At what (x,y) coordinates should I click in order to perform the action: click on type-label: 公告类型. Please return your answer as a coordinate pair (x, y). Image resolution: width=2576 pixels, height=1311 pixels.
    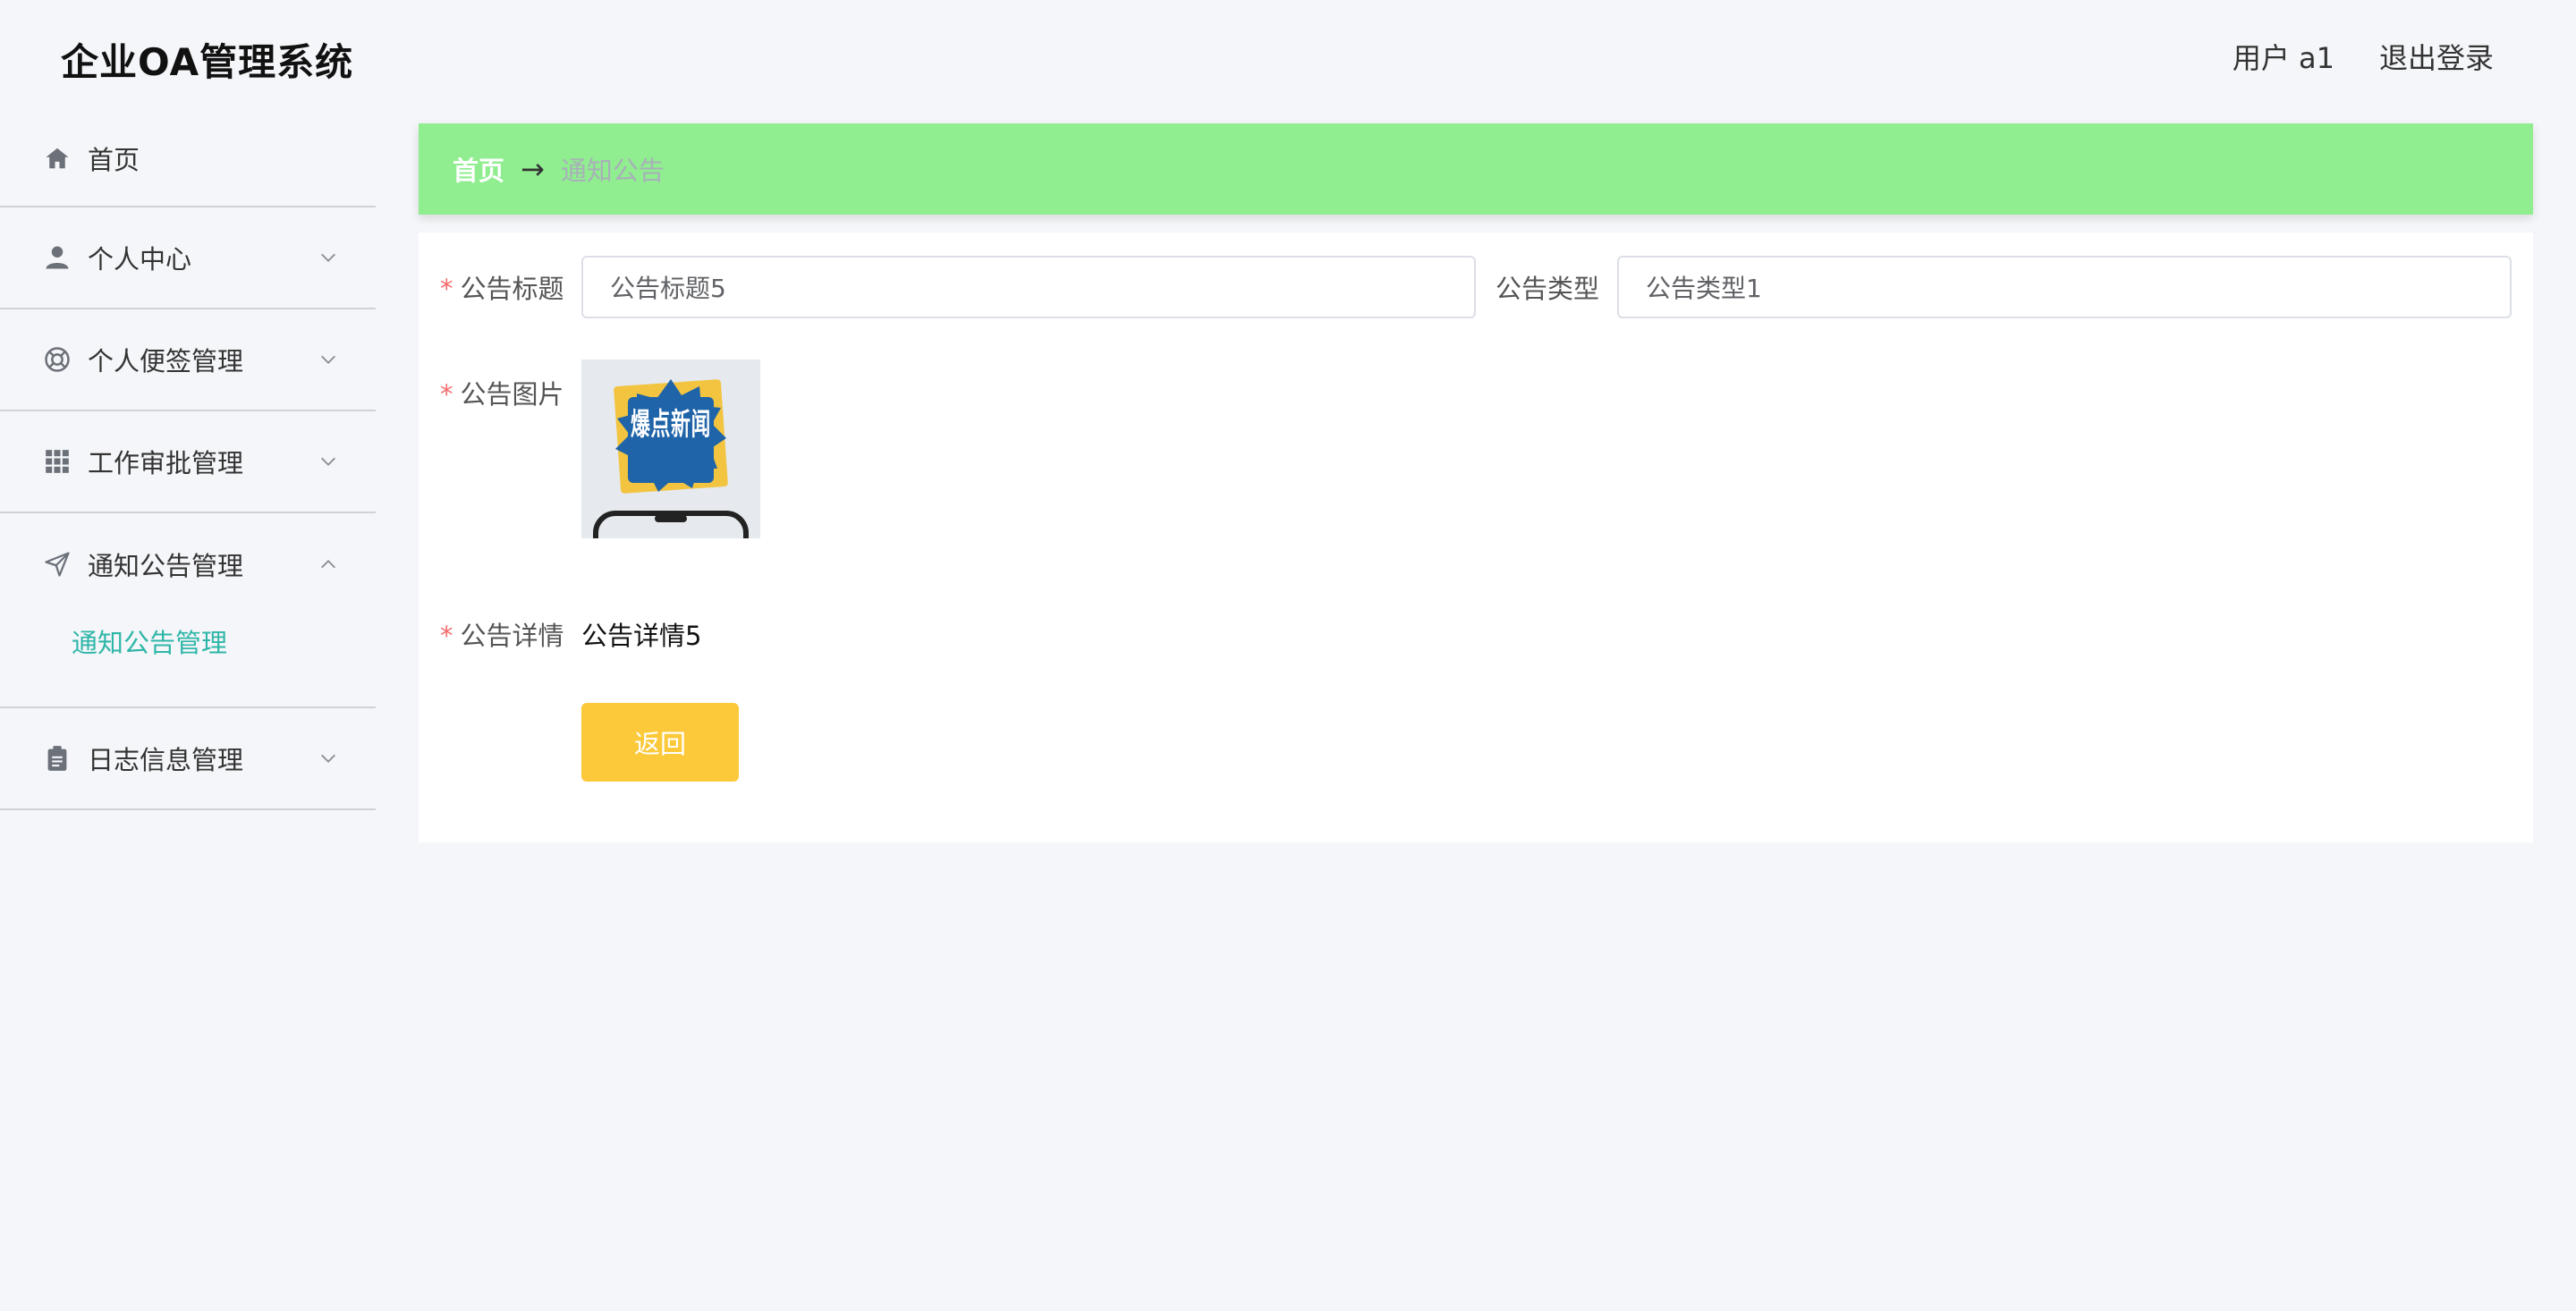
    Looking at the image, I should click on (1548, 289).